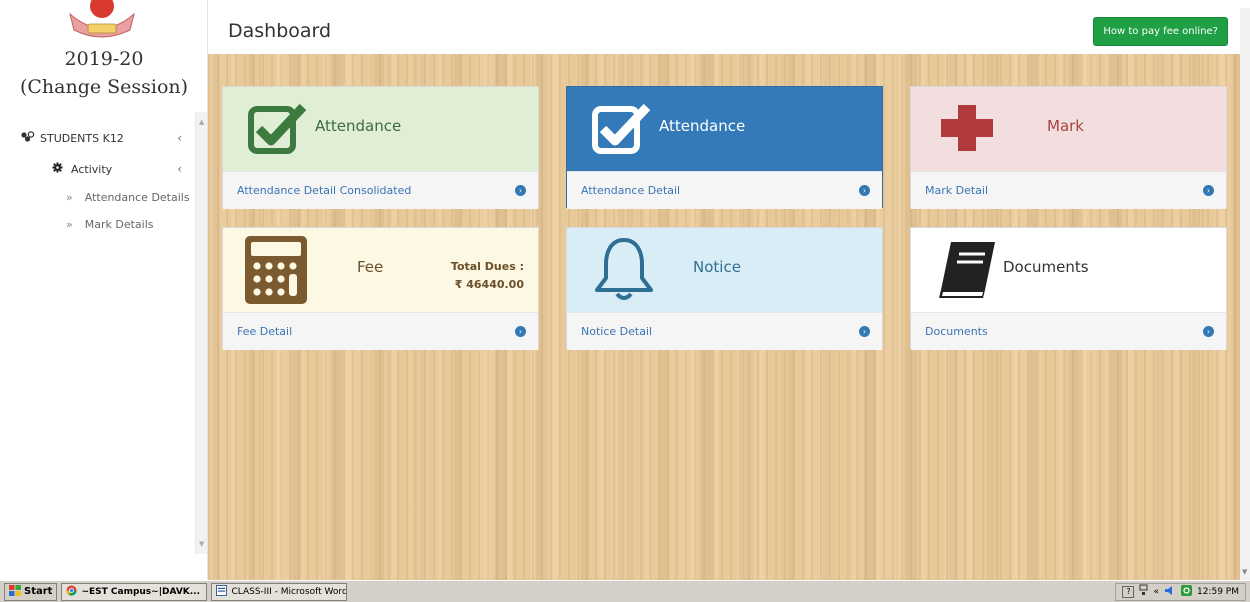  I want to click on tile-link-label: Mark Detail, so click(957, 190).